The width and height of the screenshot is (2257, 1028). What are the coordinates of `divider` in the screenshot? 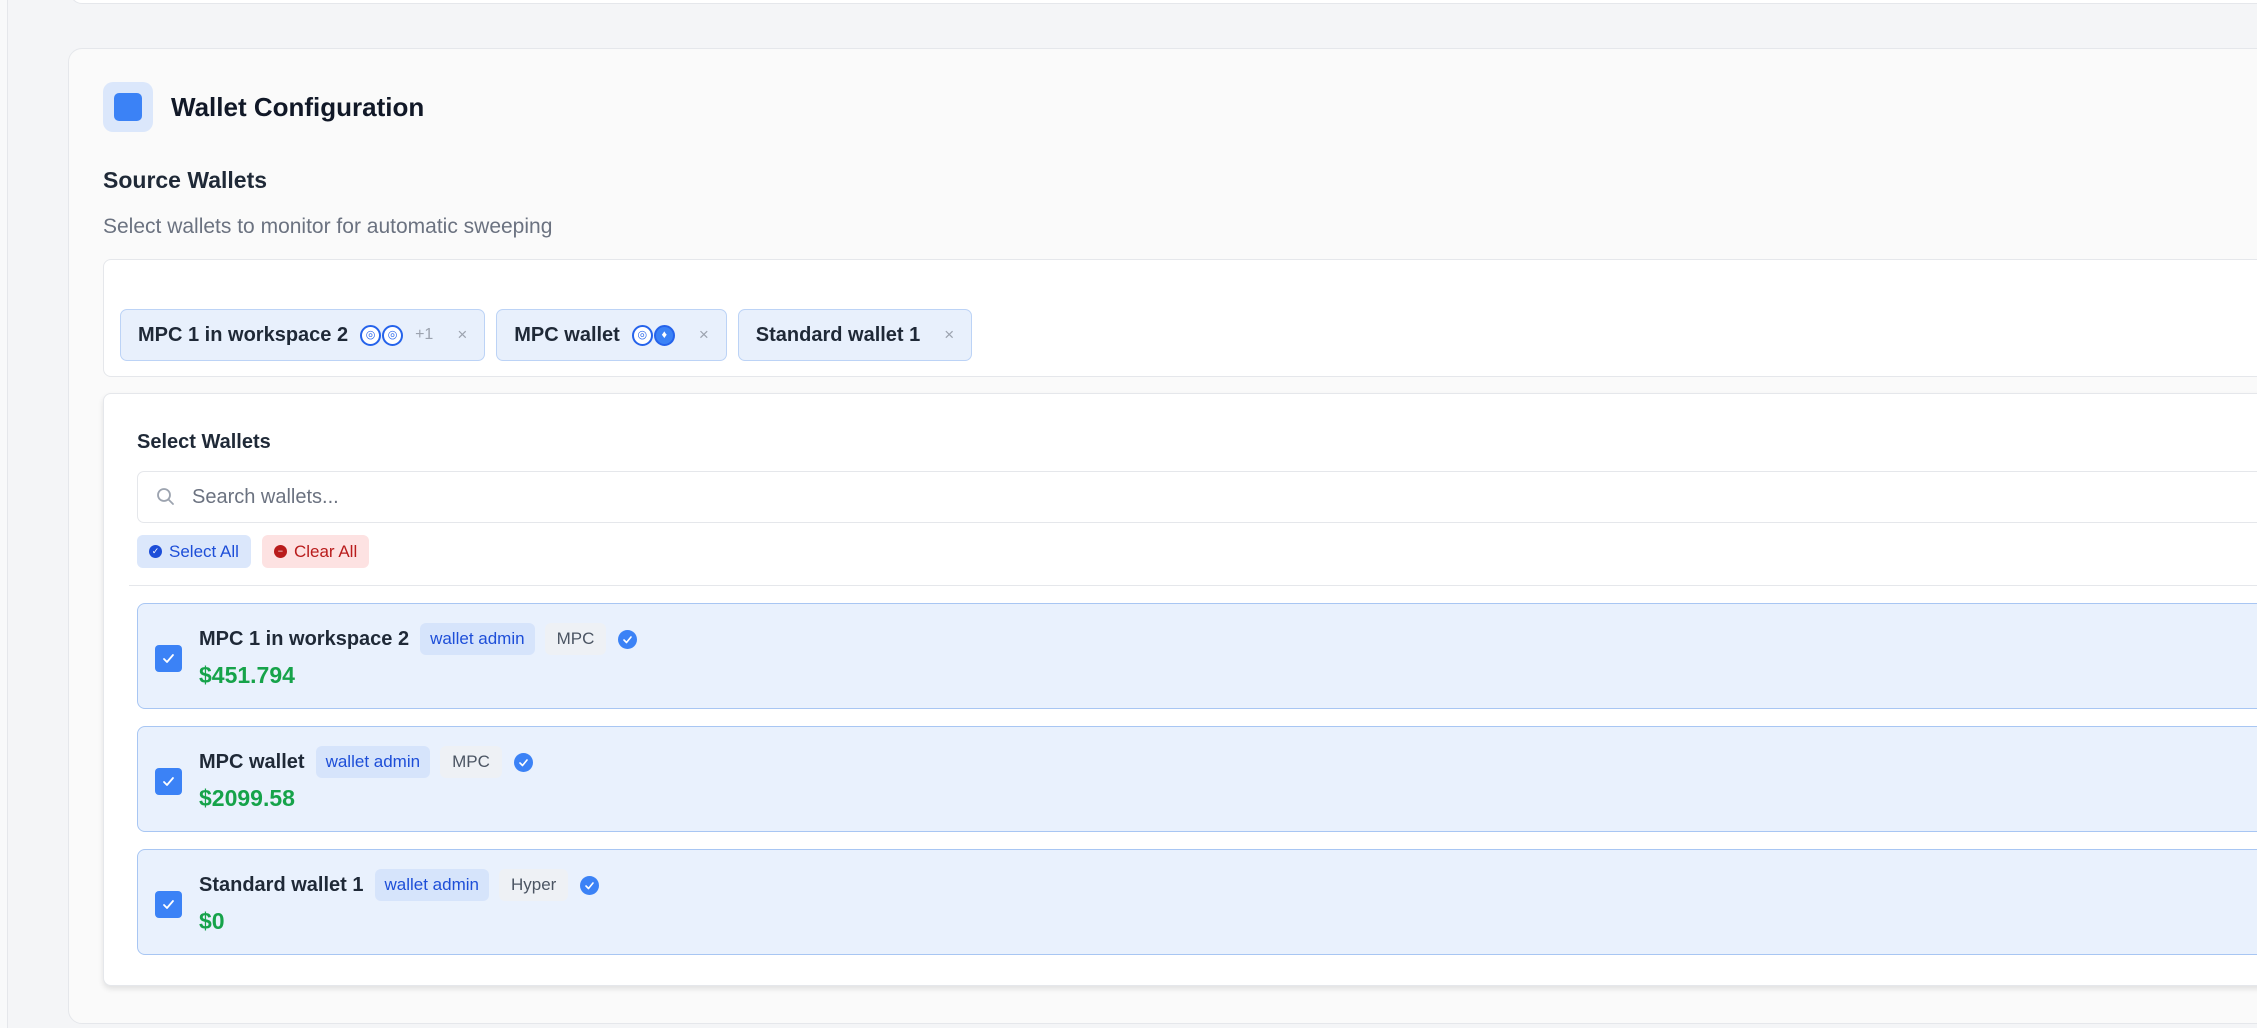 It's located at (1193, 585).